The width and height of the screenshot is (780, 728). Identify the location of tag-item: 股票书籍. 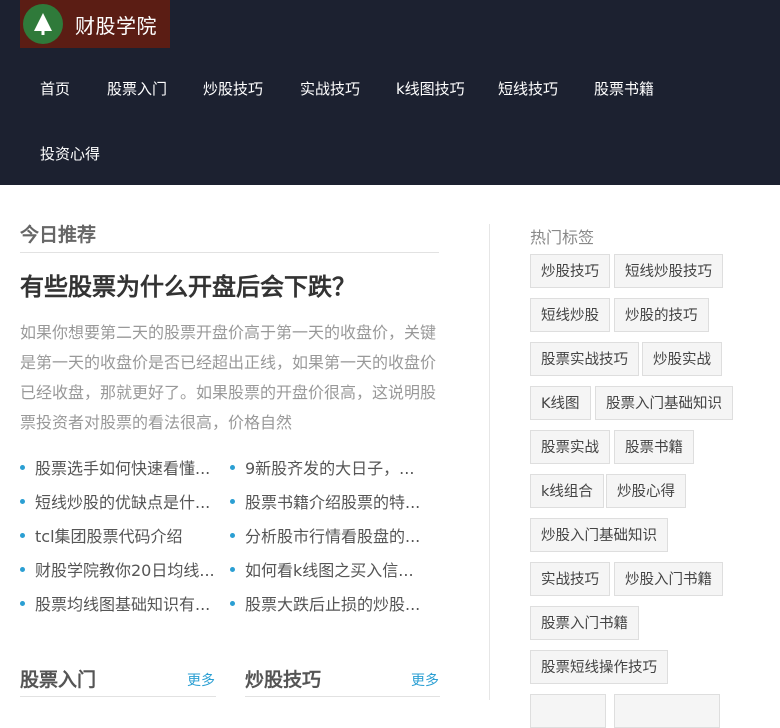
(654, 447).